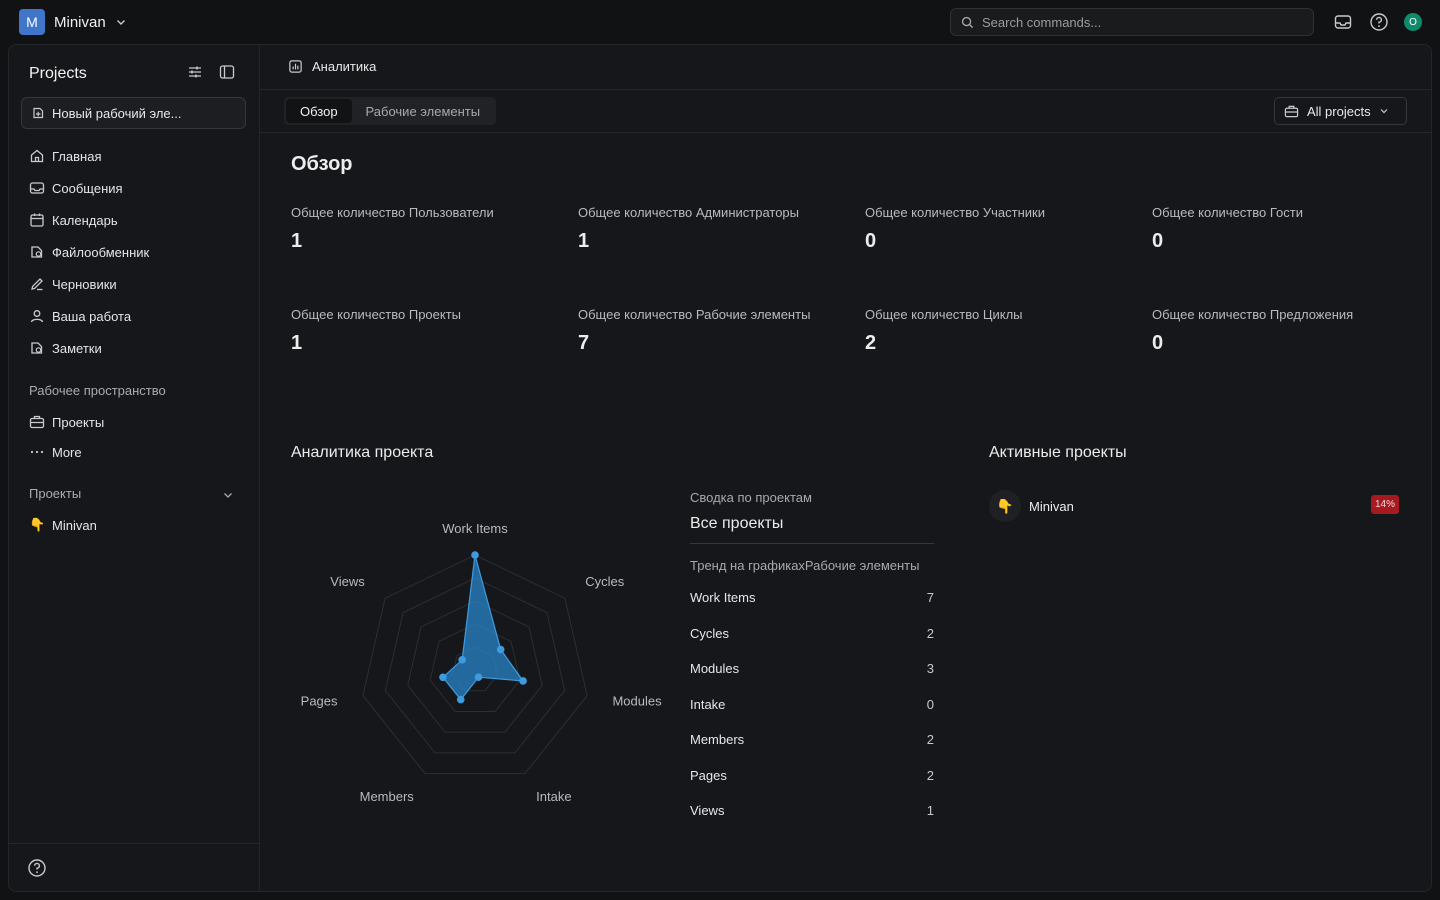 The height and width of the screenshot is (900, 1440). I want to click on stat-label: Общее количество Проекты, so click(376, 314).